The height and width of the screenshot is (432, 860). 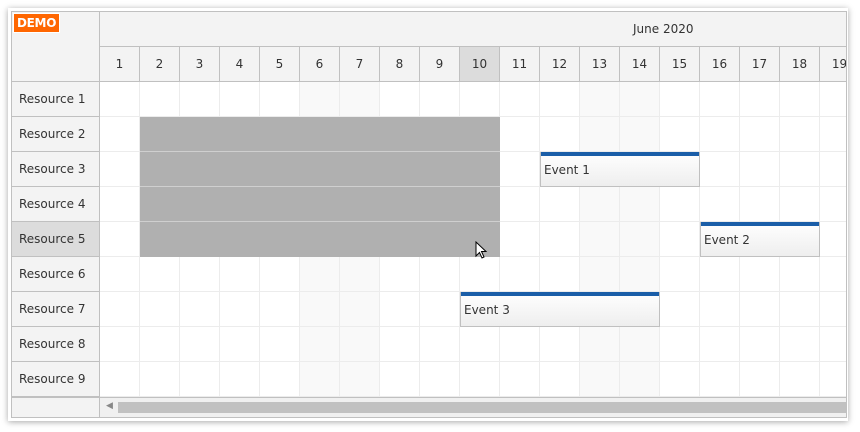 I want to click on day-header-2: 2, so click(x=160, y=64).